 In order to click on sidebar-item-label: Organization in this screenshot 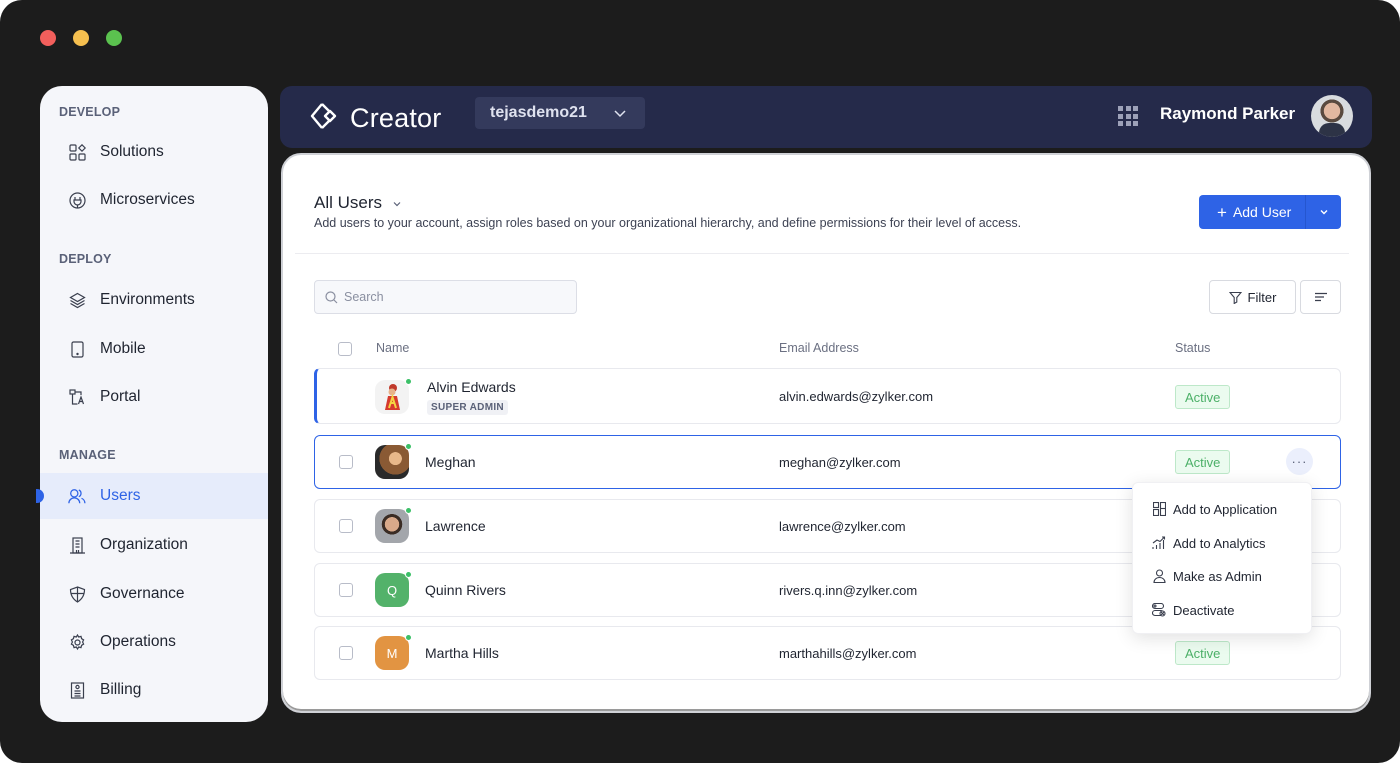, I will do `click(144, 544)`.